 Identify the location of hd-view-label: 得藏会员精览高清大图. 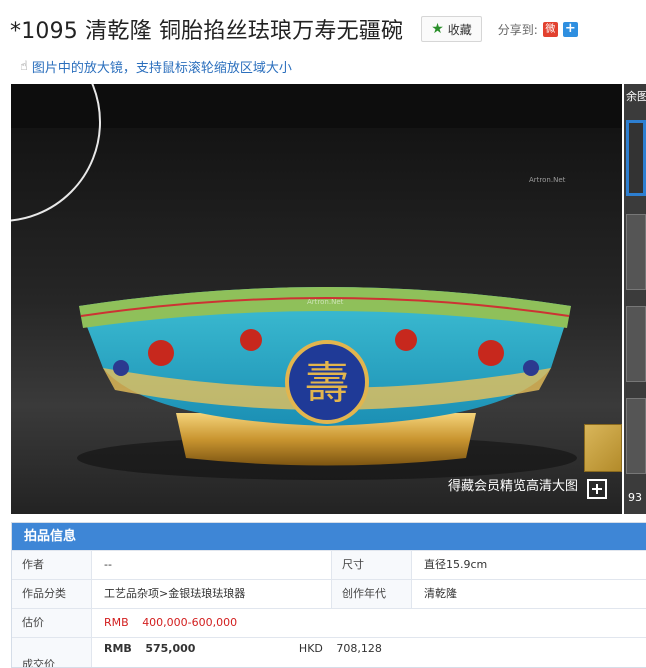
(513, 484).